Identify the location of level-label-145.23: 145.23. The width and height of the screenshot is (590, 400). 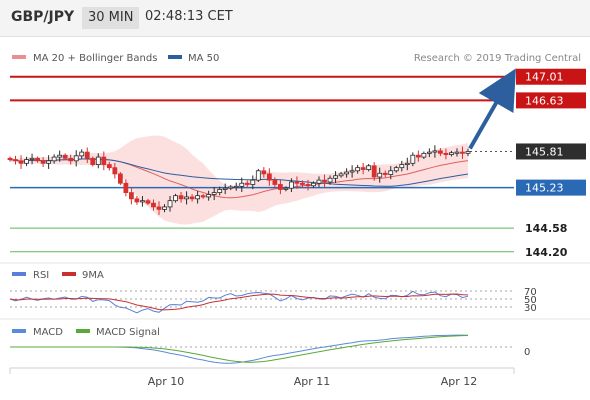
(544, 188).